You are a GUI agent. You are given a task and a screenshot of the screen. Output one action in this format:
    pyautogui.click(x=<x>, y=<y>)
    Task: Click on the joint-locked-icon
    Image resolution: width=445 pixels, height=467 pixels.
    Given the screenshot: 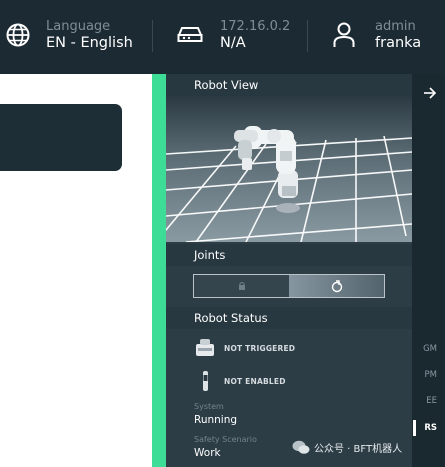 What is the action you would take?
    pyautogui.click(x=241, y=286)
    